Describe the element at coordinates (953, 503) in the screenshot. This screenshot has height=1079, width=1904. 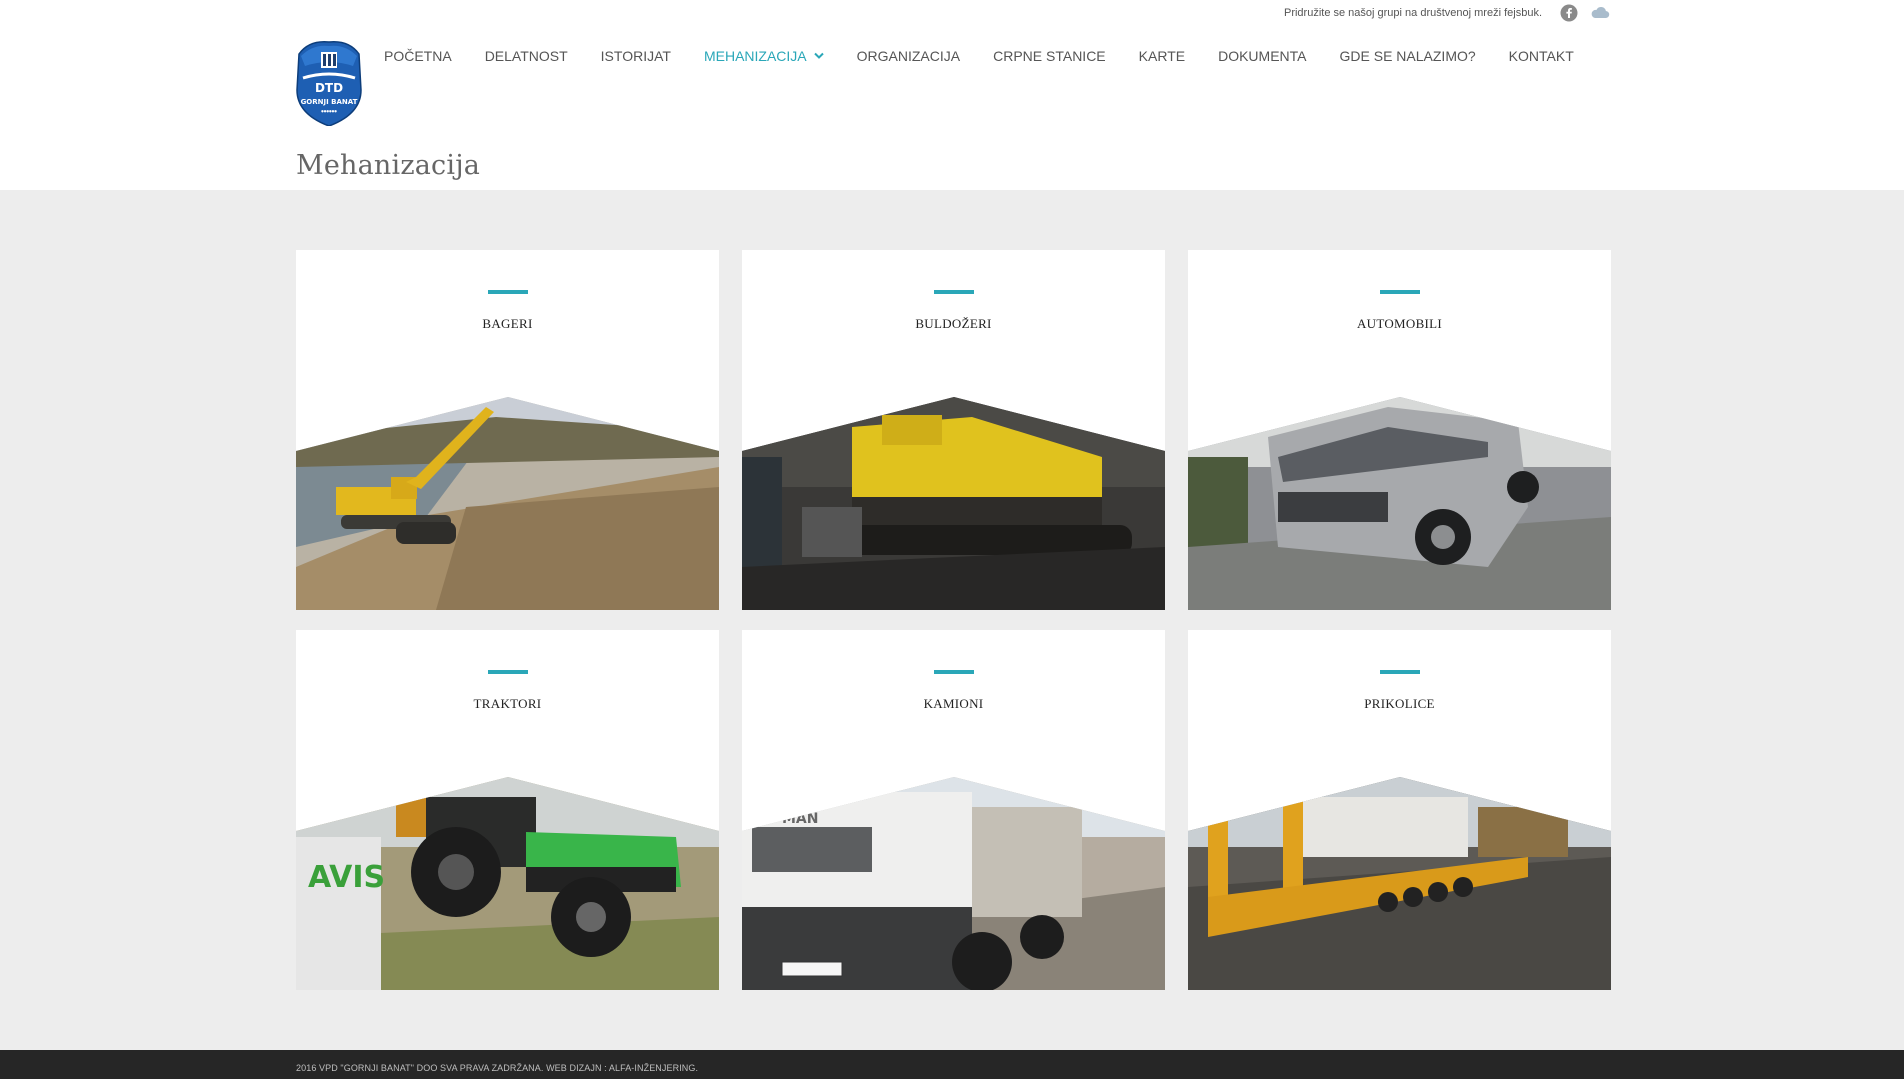
I see `bulldozer-photo` at that location.